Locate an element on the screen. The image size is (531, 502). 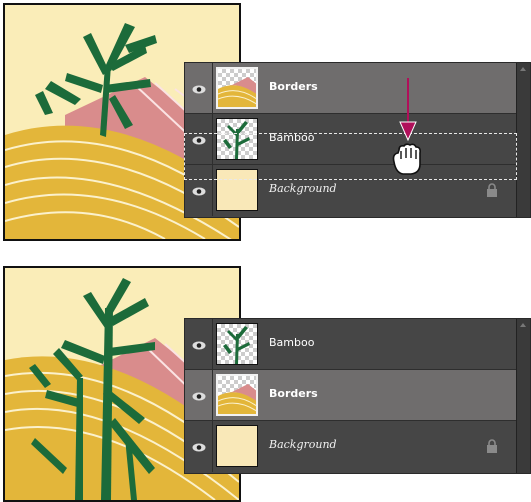
layer-name: Bamboo is located at coordinates (291, 342).